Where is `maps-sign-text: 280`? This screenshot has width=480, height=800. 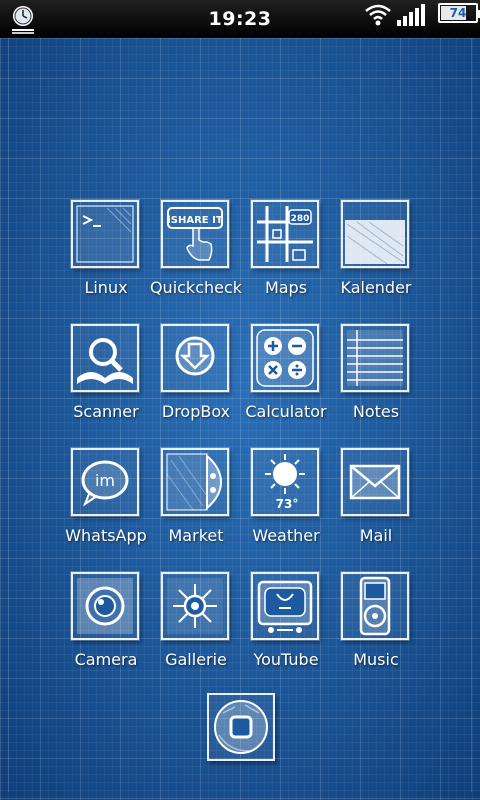 maps-sign-text: 280 is located at coordinates (300, 219).